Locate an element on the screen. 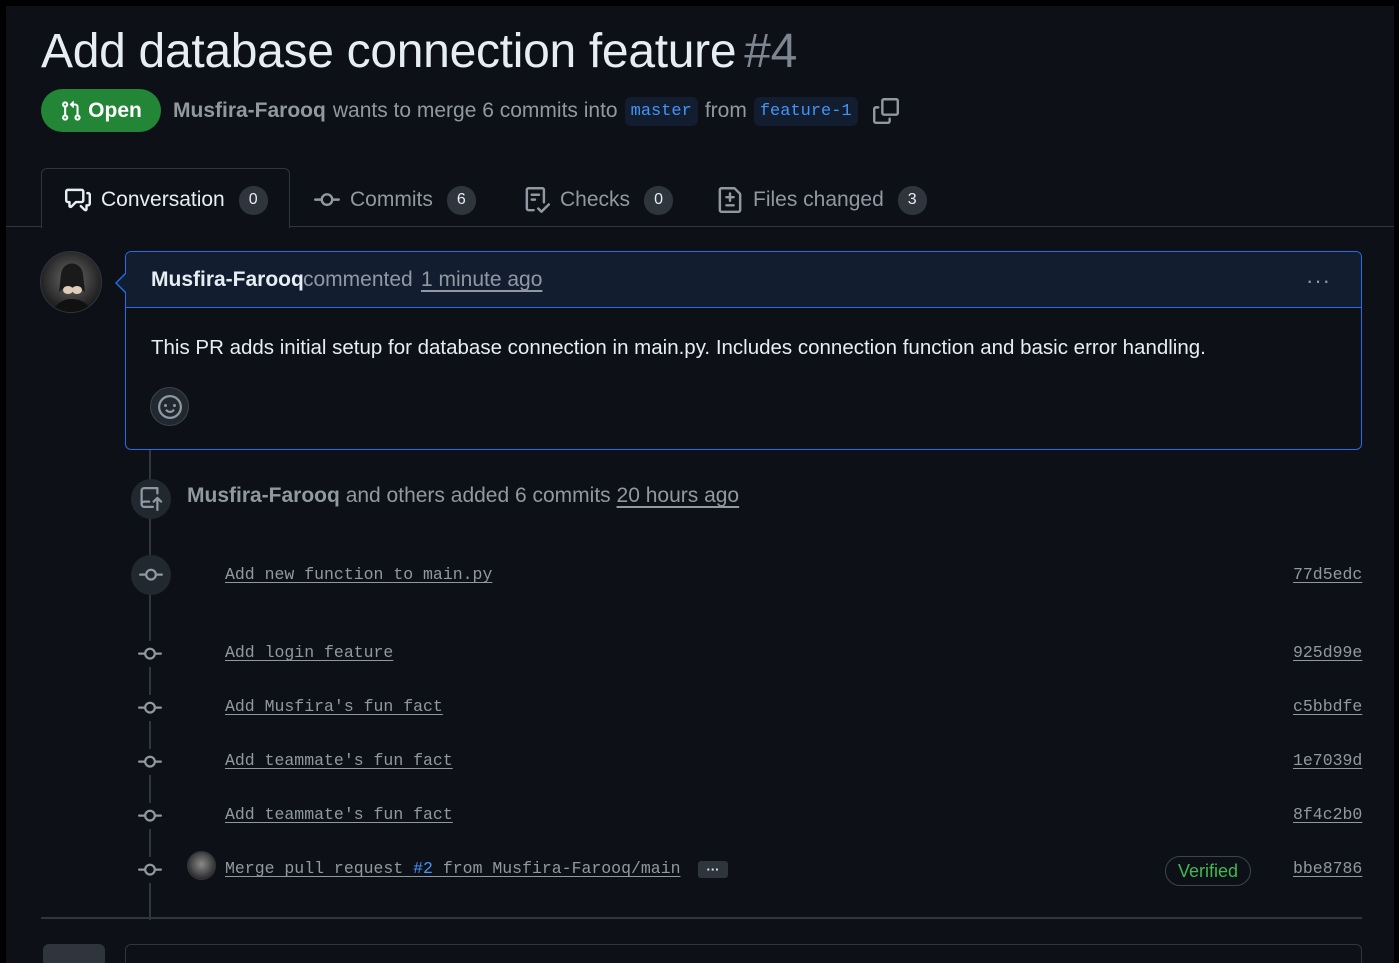  state-badge-open: Open is located at coordinates (101, 110).